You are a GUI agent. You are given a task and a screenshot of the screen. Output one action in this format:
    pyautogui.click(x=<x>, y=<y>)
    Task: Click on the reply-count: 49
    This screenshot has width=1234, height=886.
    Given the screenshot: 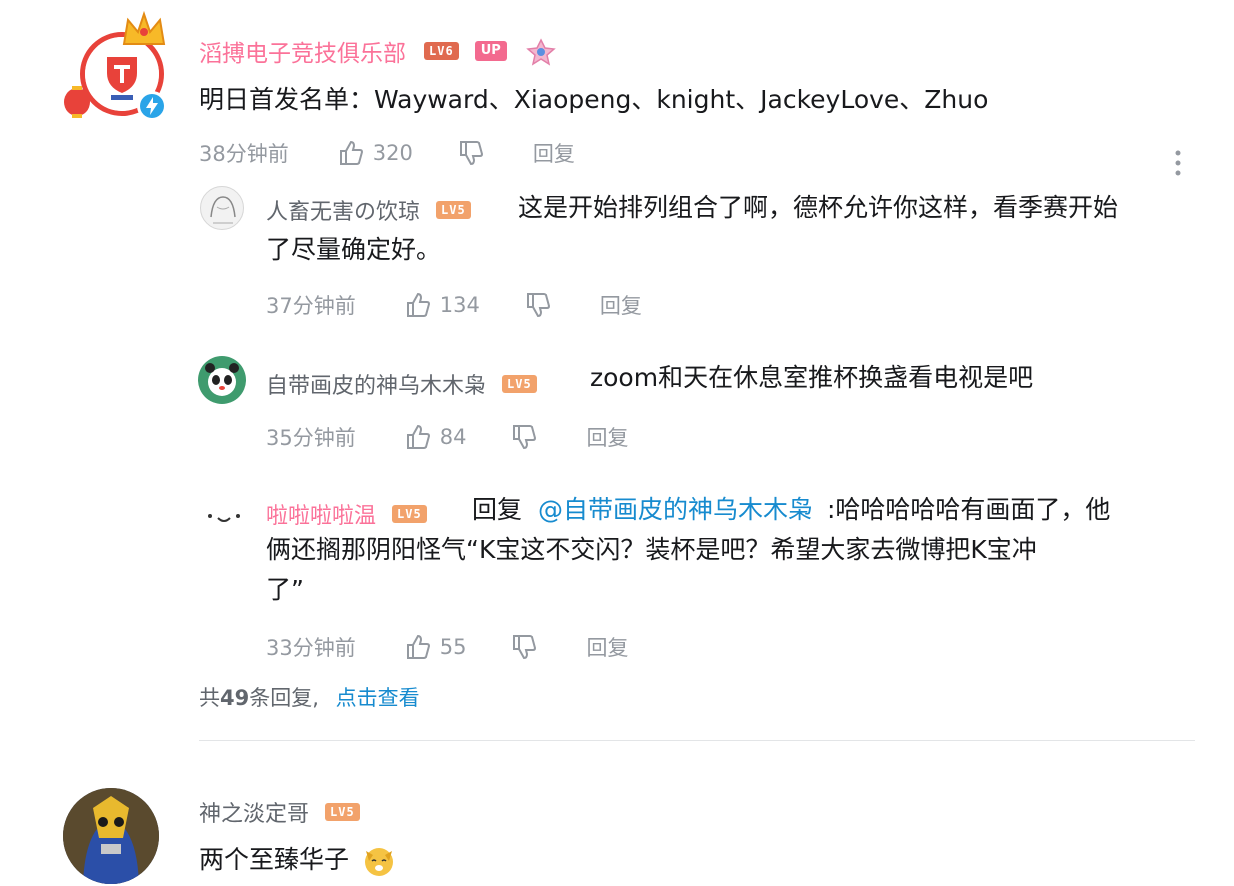 What is the action you would take?
    pyautogui.click(x=235, y=698)
    